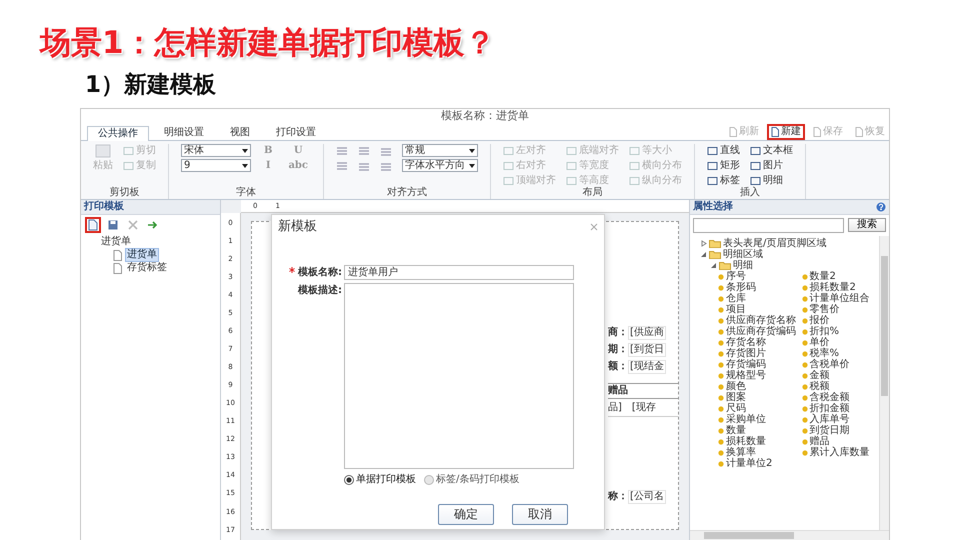  Describe the element at coordinates (615, 408) in the screenshot. I see `table-cell: 品]` at that location.